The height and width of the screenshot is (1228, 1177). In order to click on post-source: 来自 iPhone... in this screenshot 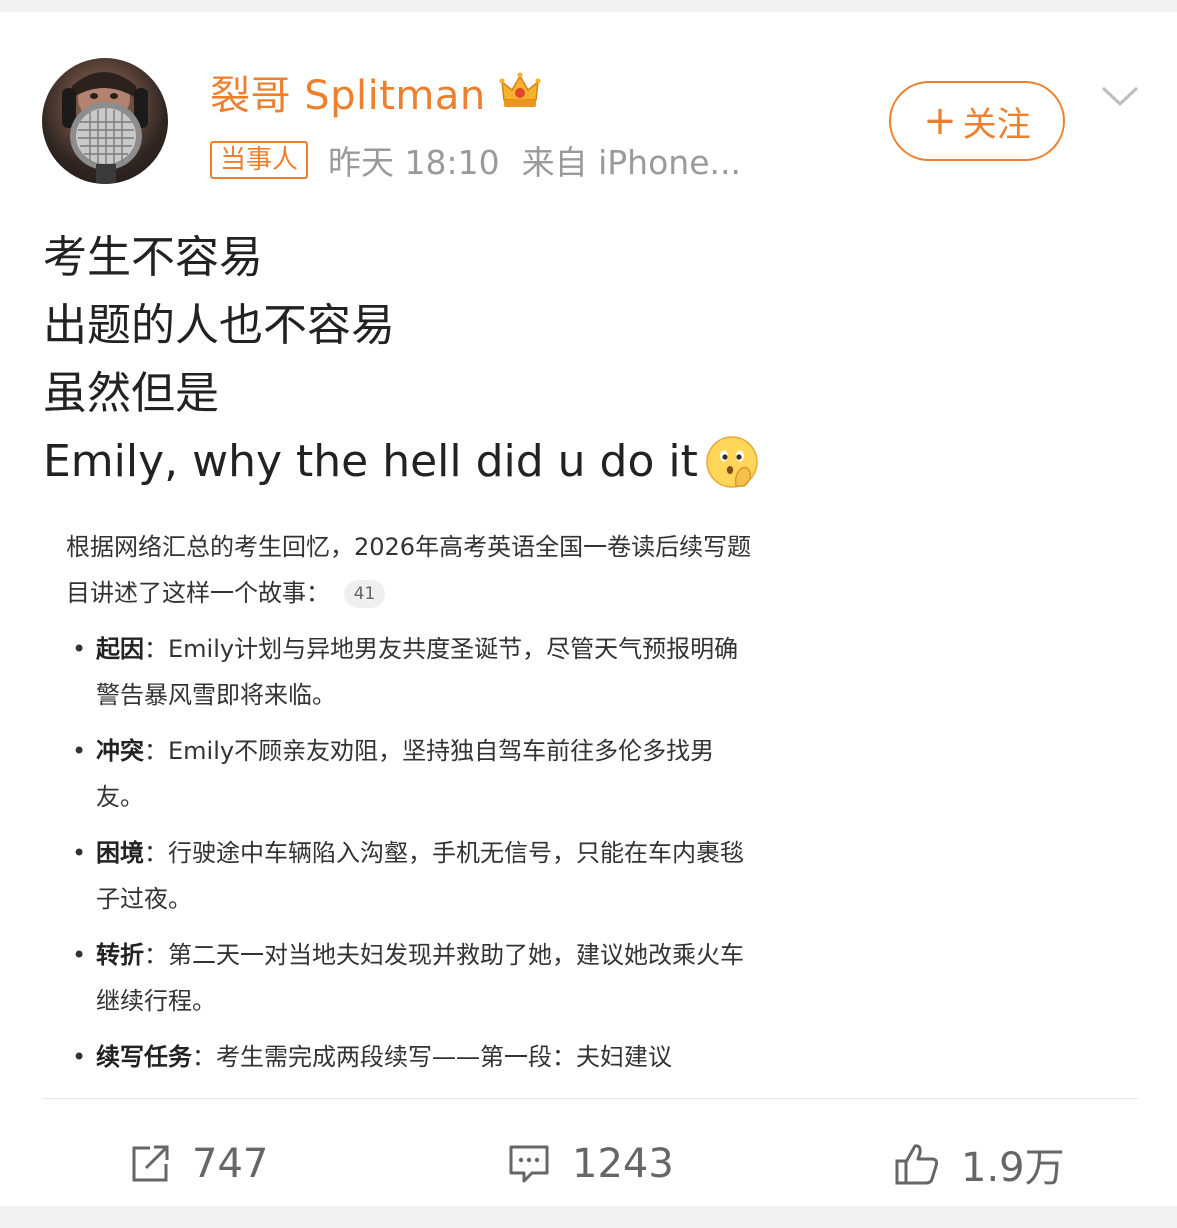, I will do `click(631, 162)`.